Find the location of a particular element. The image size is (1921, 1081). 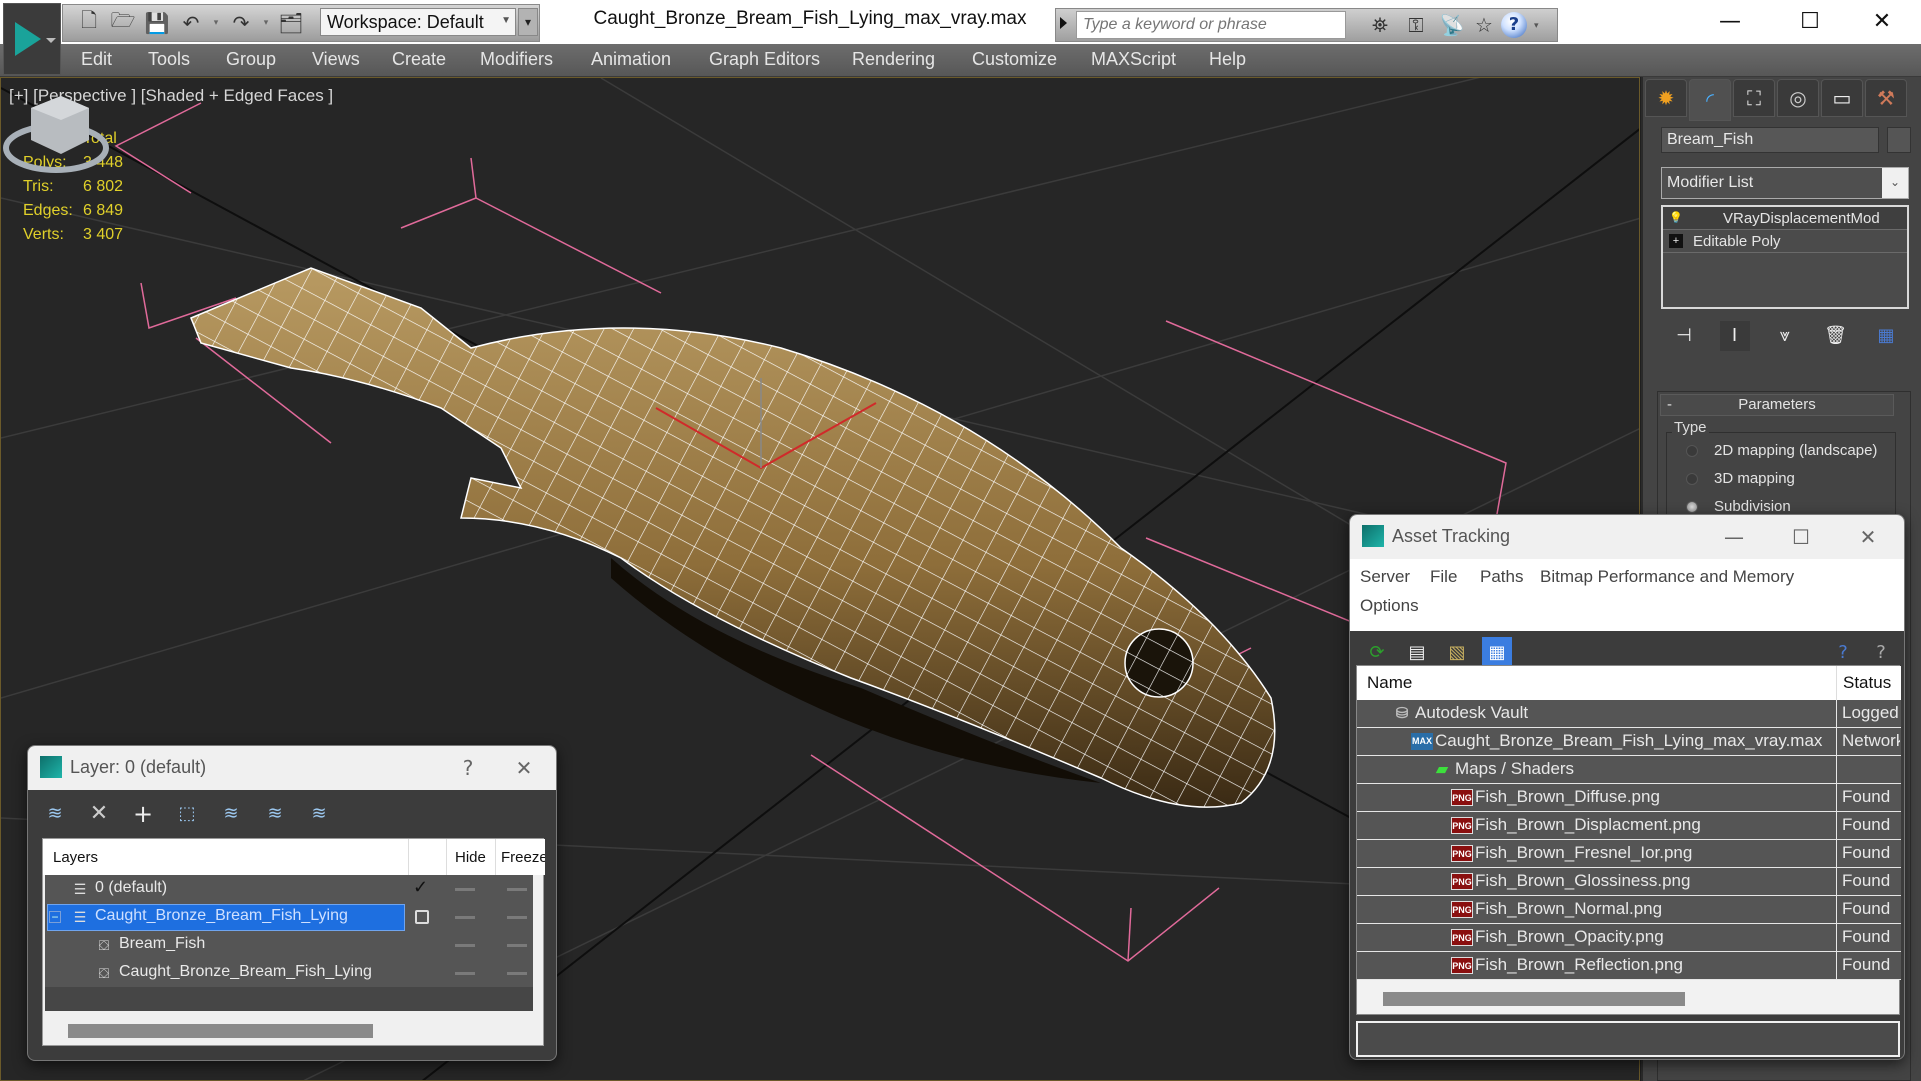

layer-row: − ☰ Caught_Bronze_Bream_Fish_Lying is located at coordinates (289, 917).